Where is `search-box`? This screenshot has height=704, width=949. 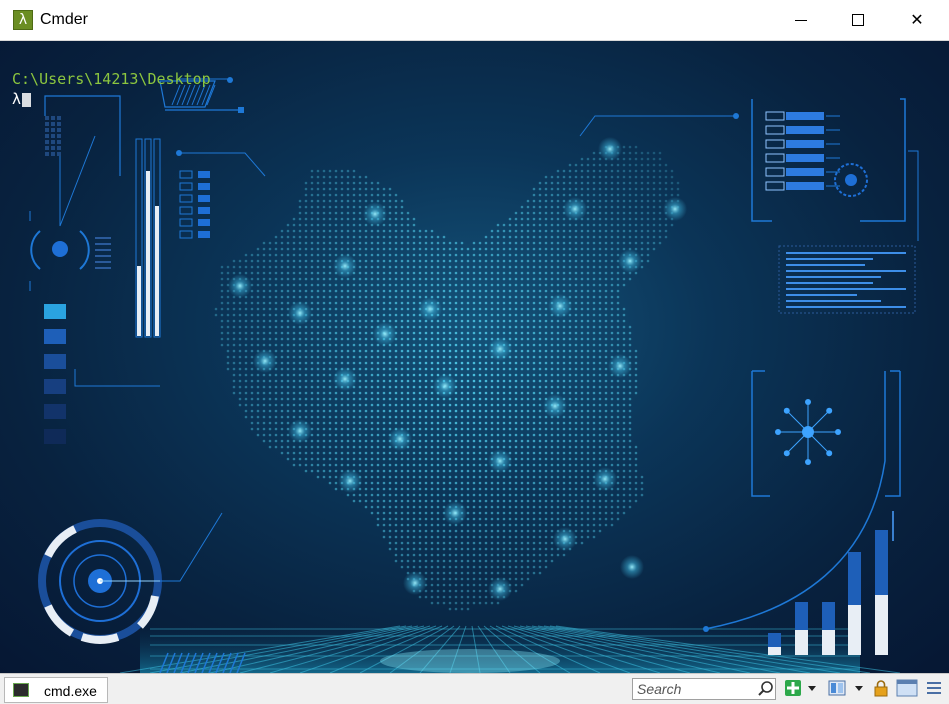 search-box is located at coordinates (704, 689).